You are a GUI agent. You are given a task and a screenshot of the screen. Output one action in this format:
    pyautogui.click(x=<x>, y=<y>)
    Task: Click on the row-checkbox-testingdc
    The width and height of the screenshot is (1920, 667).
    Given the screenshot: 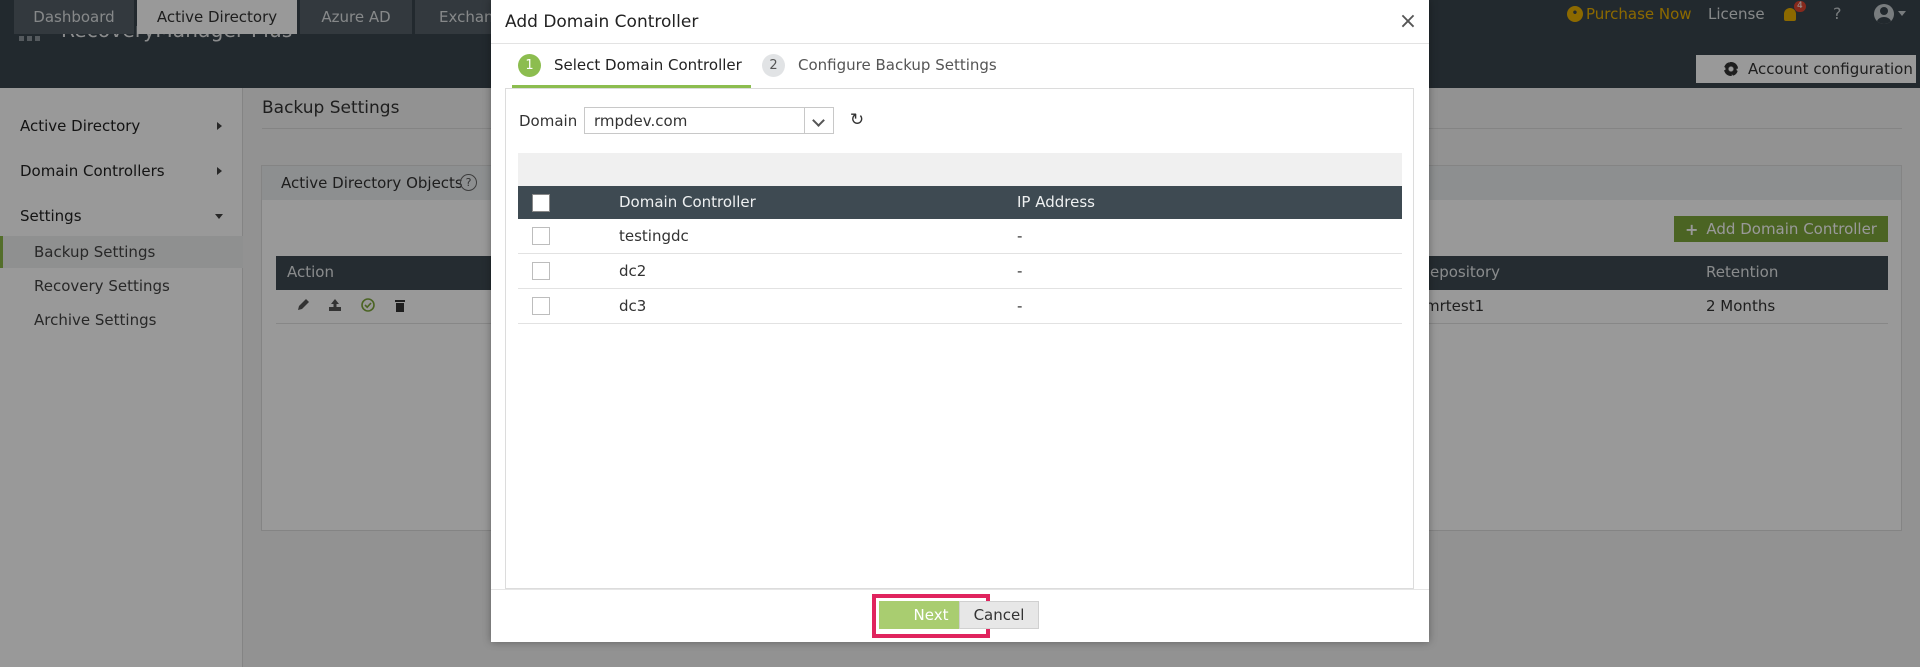 What is the action you would take?
    pyautogui.click(x=541, y=236)
    